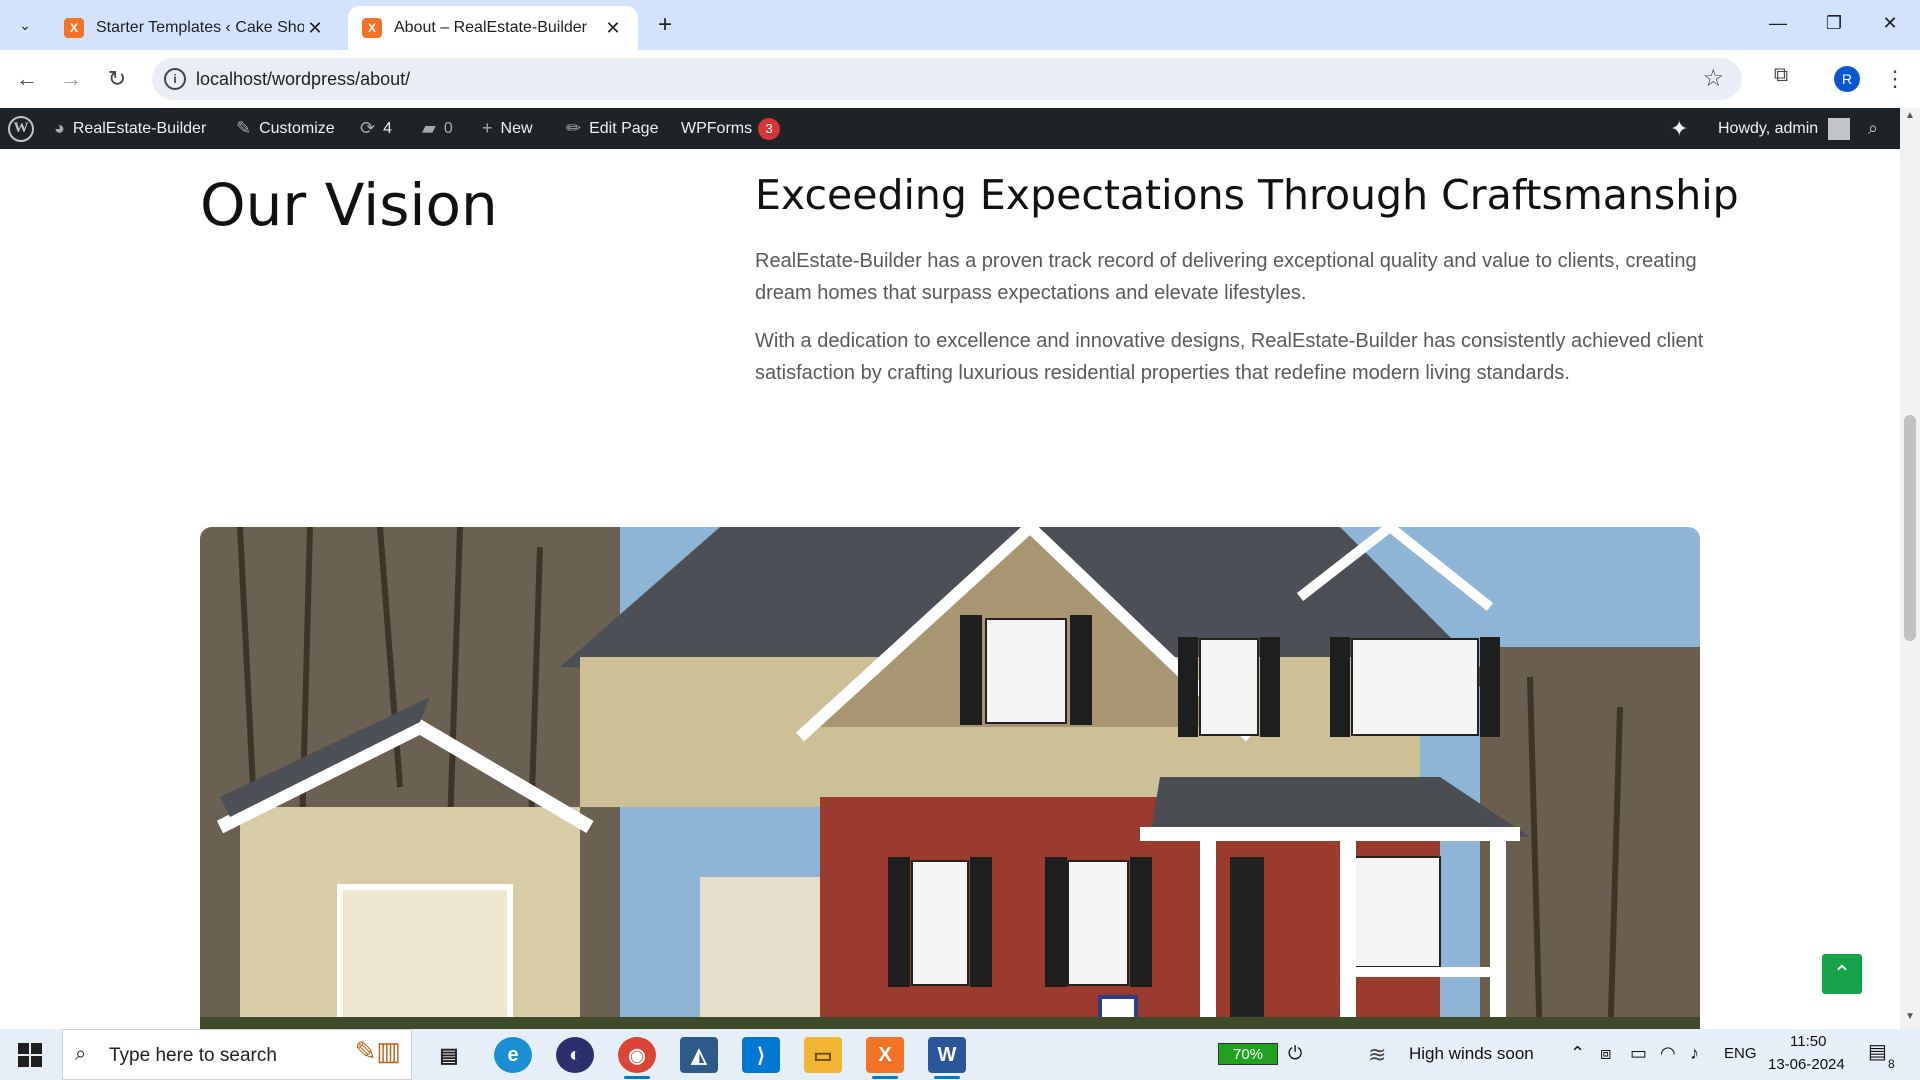  Describe the element at coordinates (1842, 974) in the screenshot. I see `scroll-to-top-button: ⌃` at that location.